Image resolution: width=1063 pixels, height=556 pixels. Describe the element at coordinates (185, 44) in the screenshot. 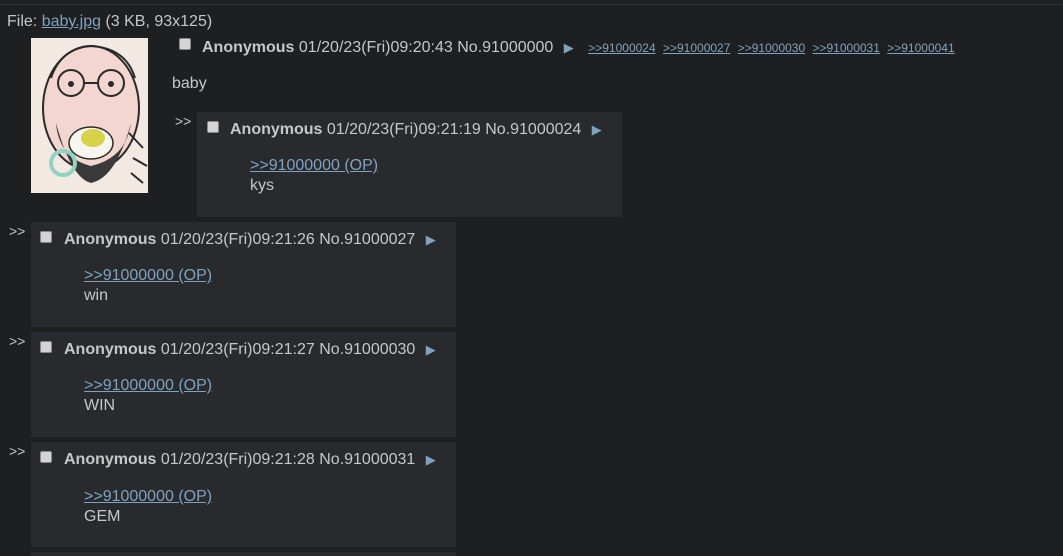

I see `op-post-checkbox` at that location.